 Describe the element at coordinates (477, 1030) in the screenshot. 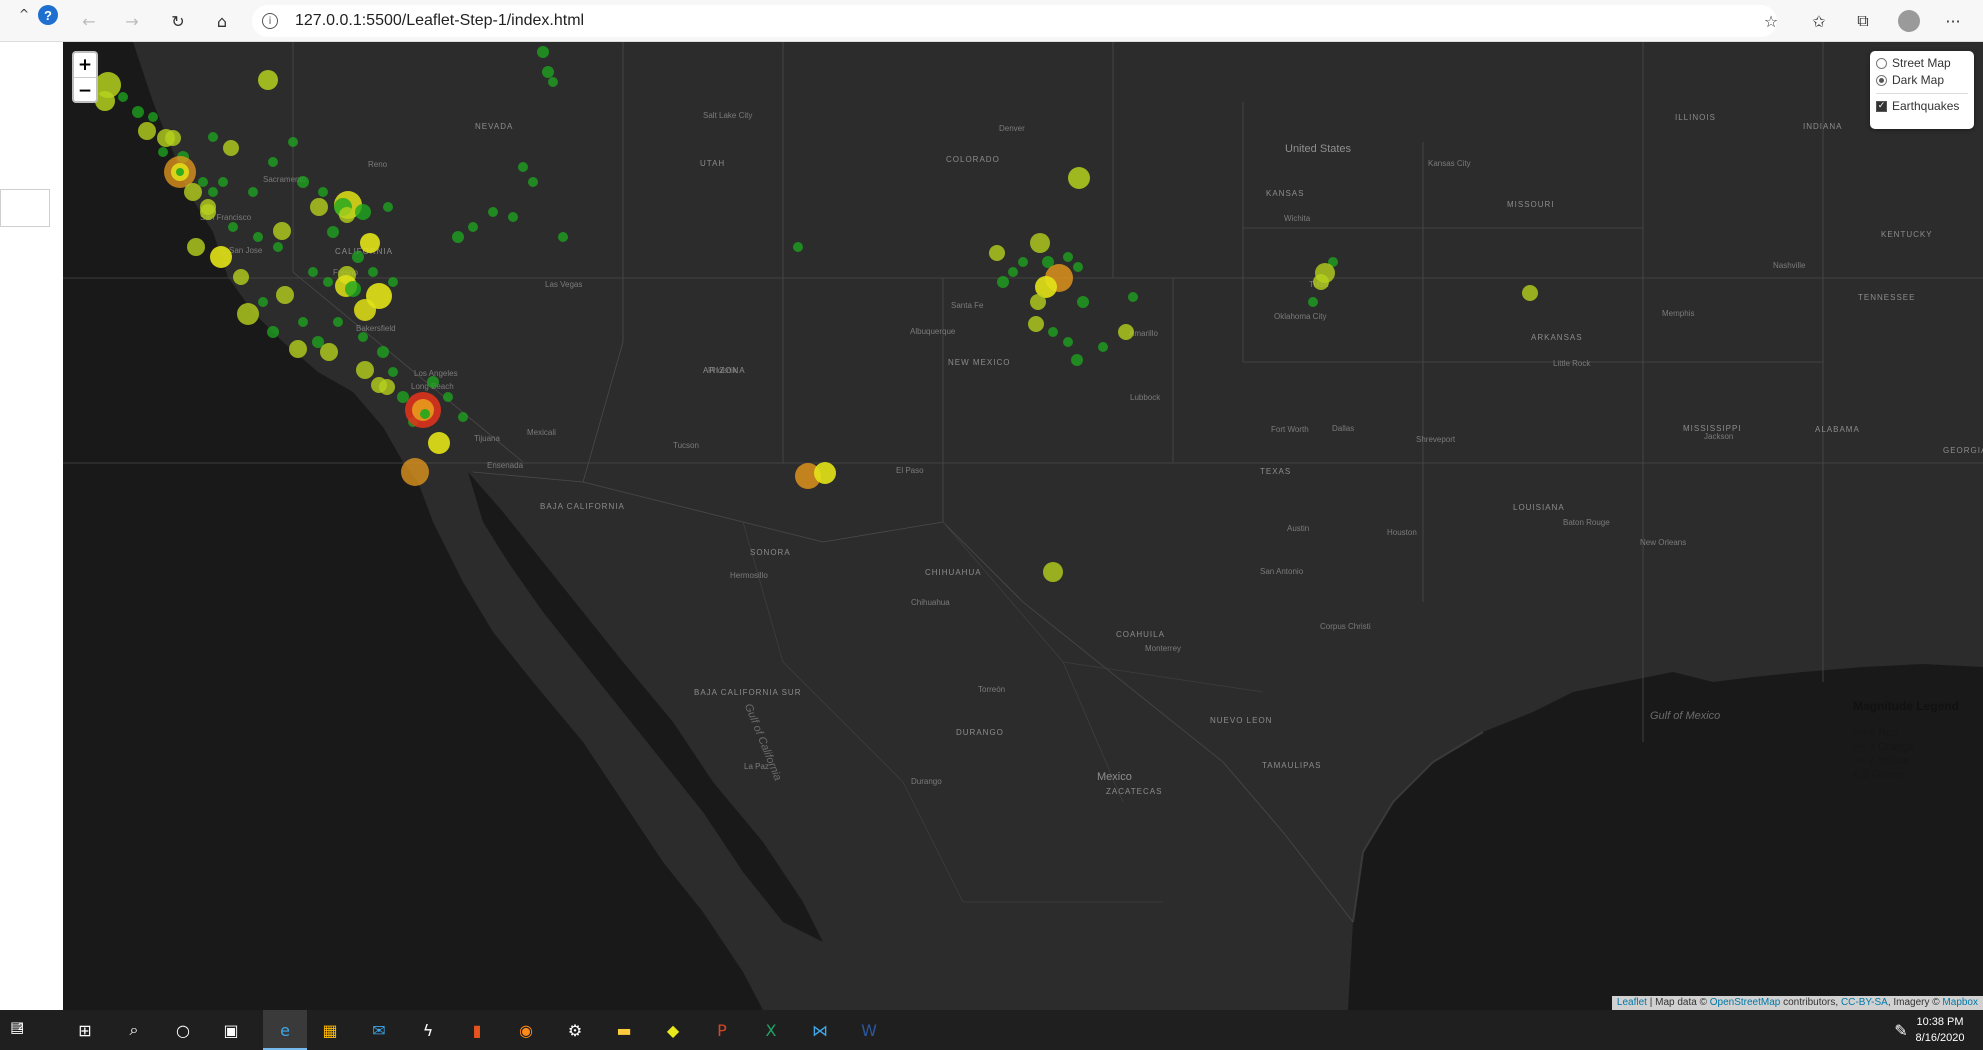

I see `office-icon: ▮` at that location.